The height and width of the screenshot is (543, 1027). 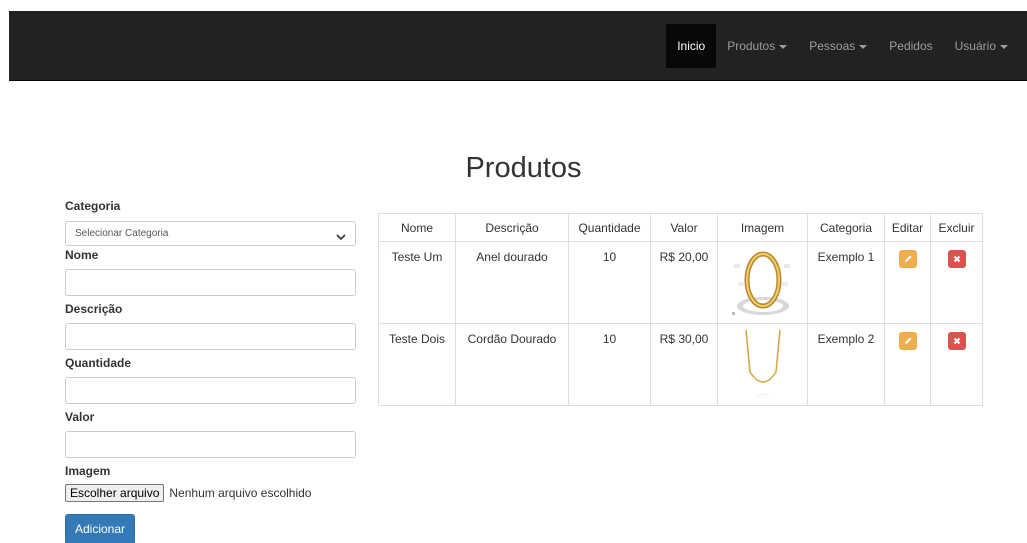 I want to click on column-header: Nome, so click(x=417, y=227).